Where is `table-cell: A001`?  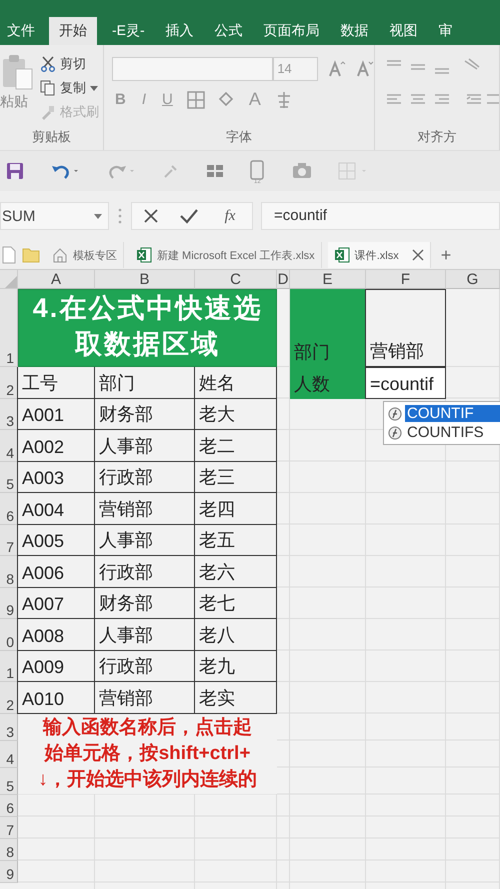 table-cell: A001 is located at coordinates (56, 414).